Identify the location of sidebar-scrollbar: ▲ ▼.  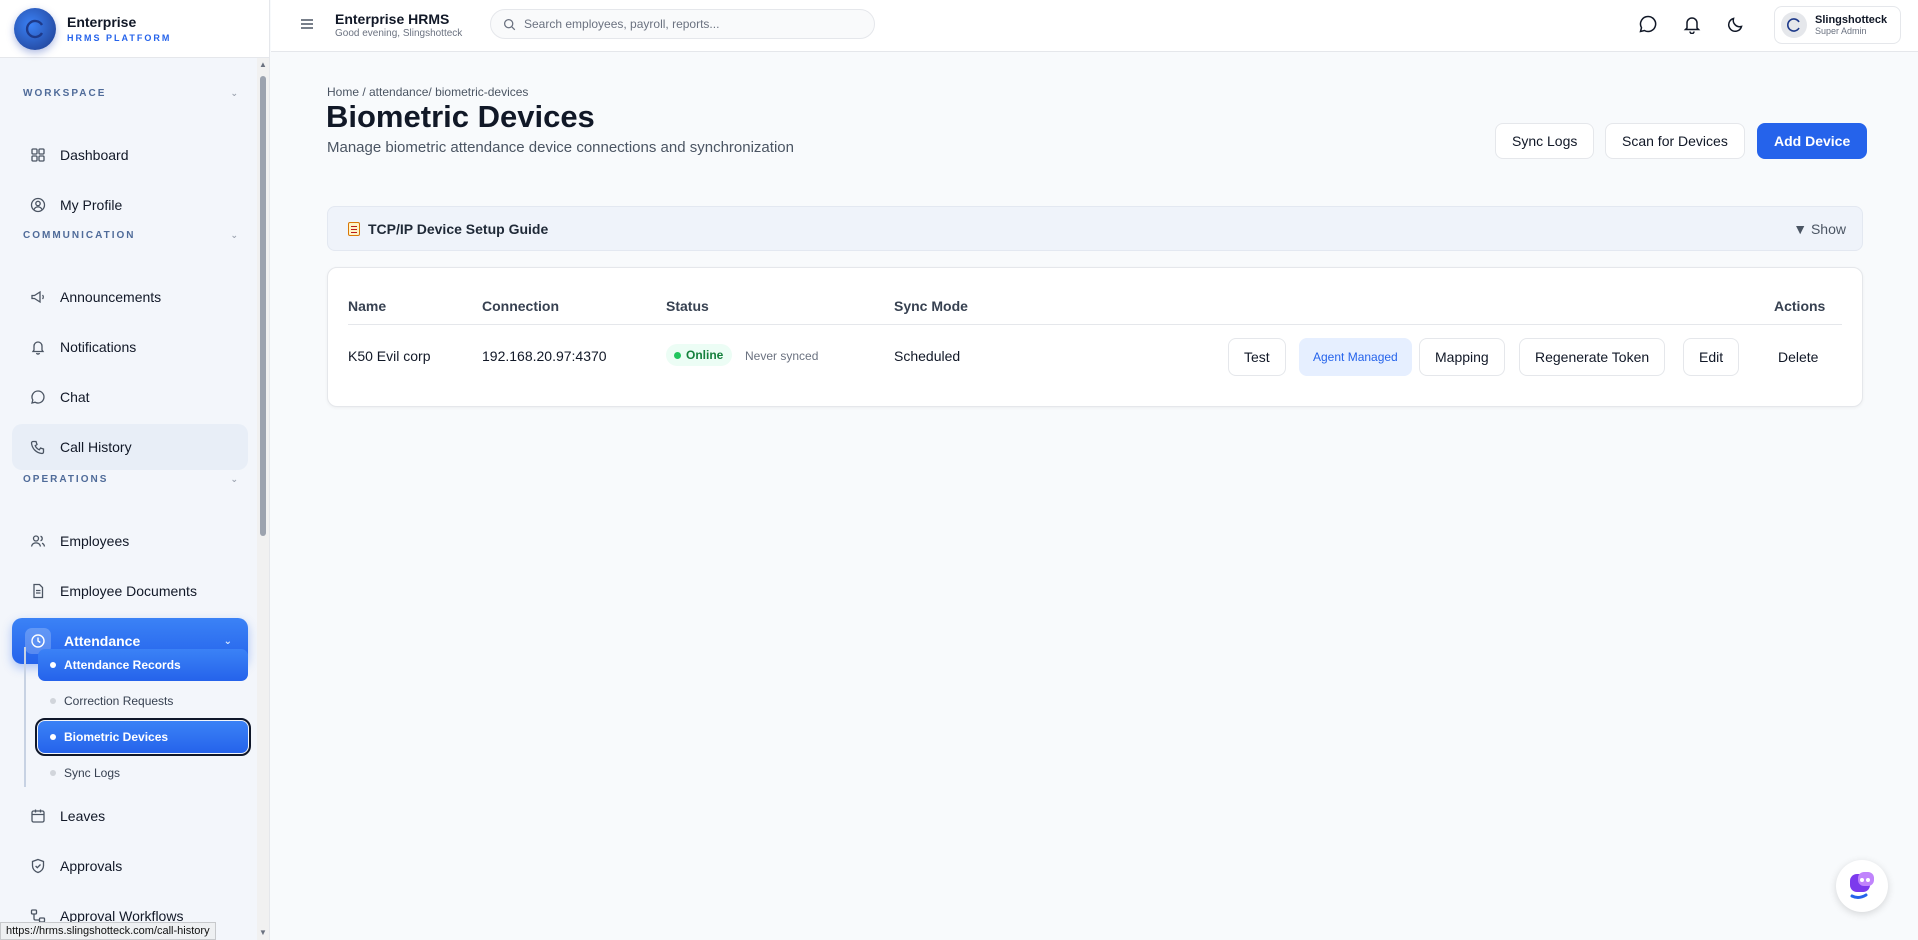
(263, 499).